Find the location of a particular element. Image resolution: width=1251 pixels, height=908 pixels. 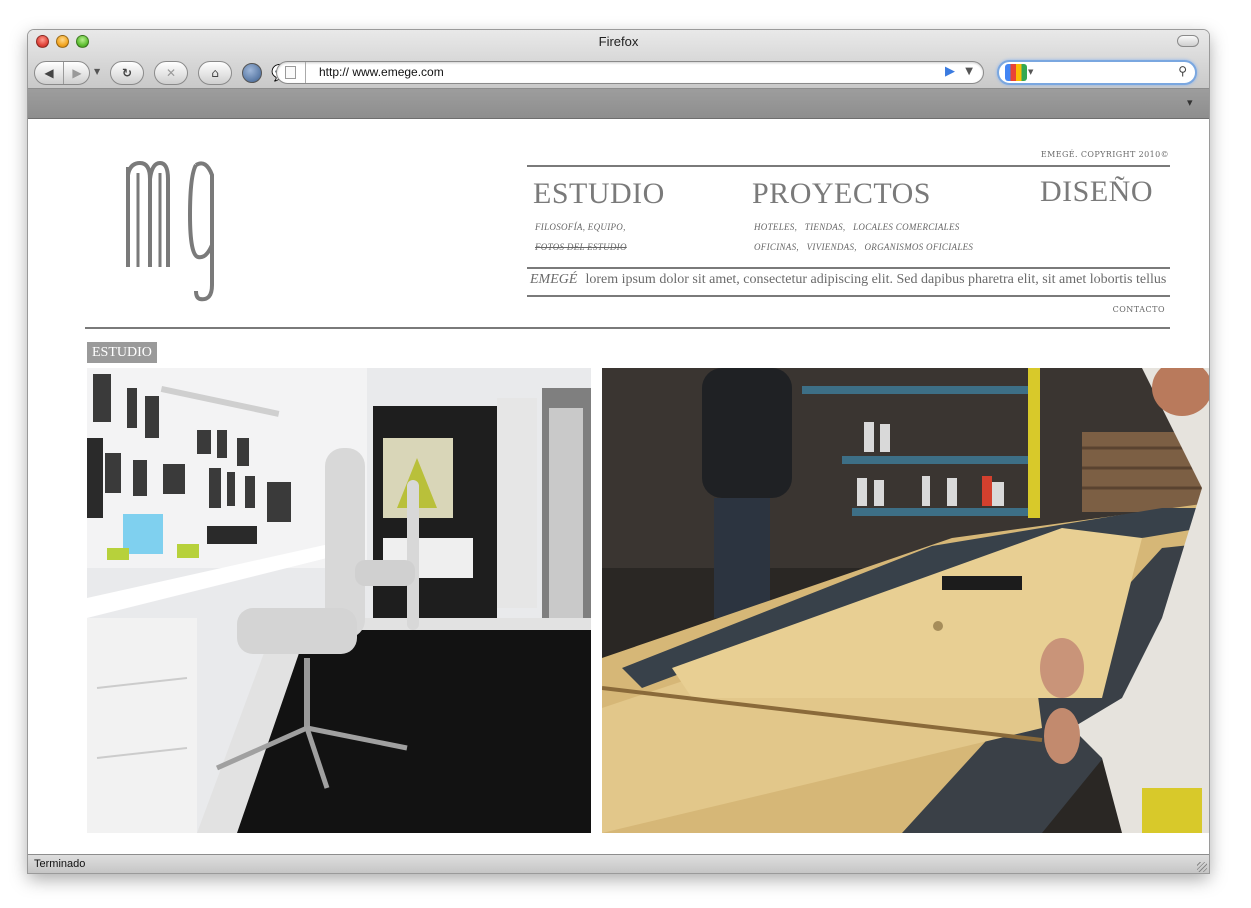

magnifier-icon: ⚲ is located at coordinates (1182, 71).